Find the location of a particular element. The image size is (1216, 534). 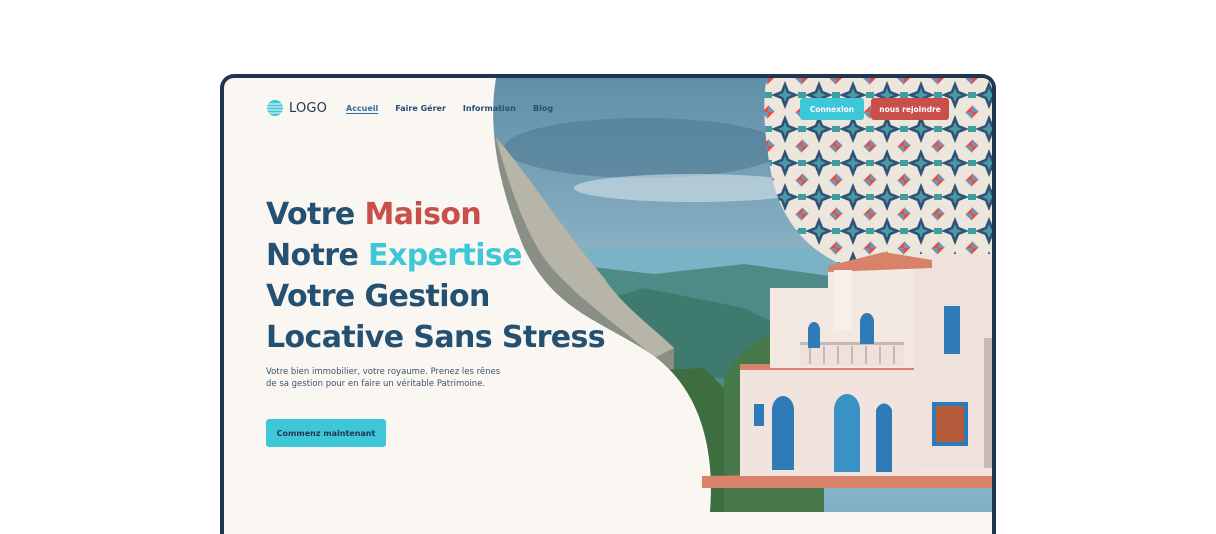

hero-line-2: Notre Expertise is located at coordinates (435, 255).